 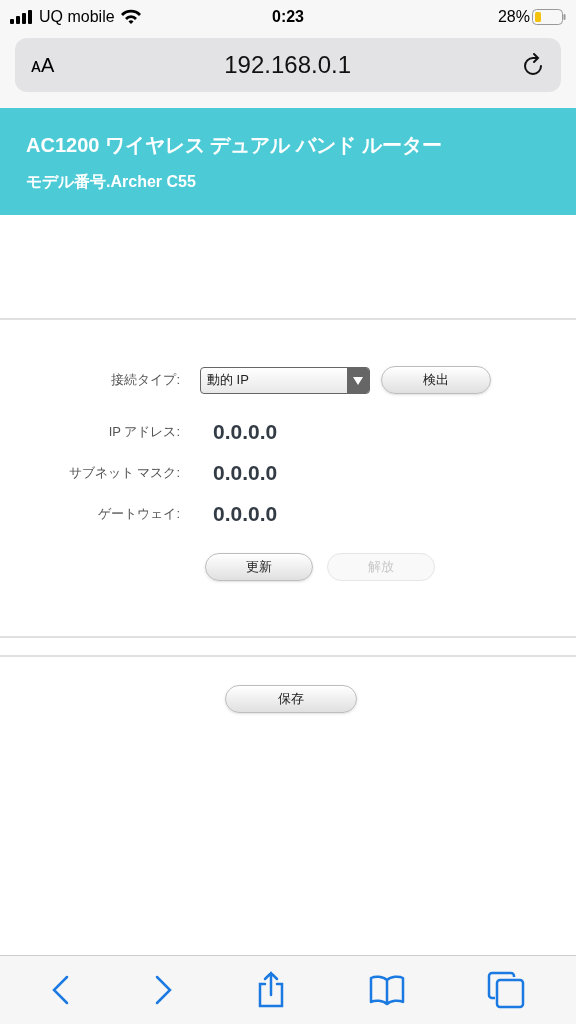 I want to click on field-label: ゲートウェイ:, so click(x=138, y=513).